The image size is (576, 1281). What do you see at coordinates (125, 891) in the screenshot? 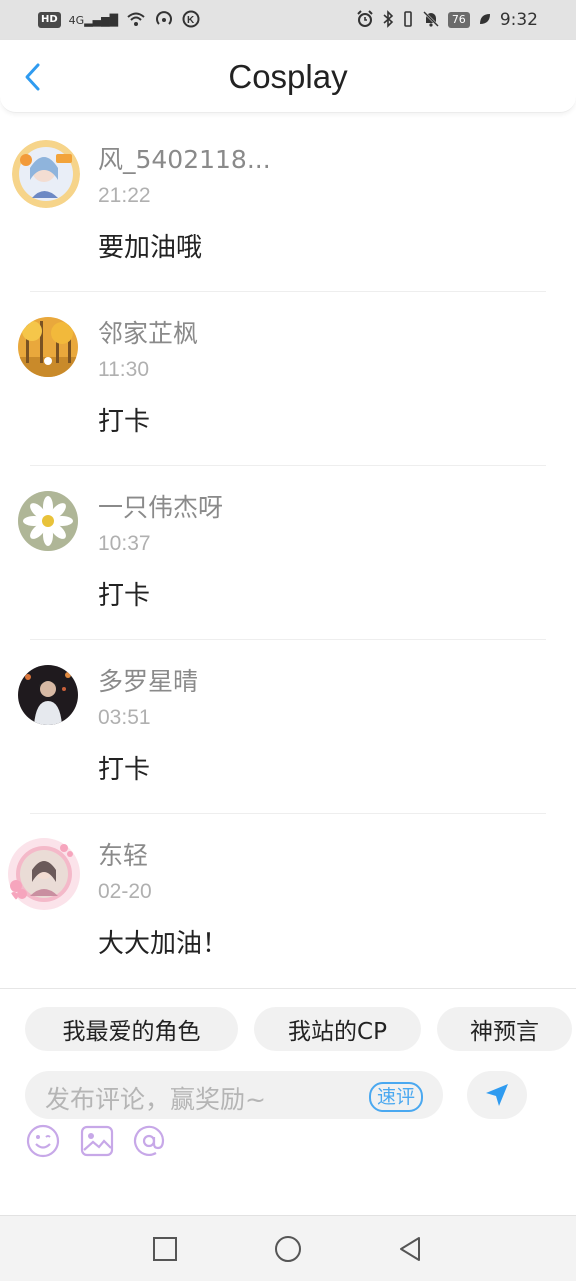
I see `comment-time: 02-20` at bounding box center [125, 891].